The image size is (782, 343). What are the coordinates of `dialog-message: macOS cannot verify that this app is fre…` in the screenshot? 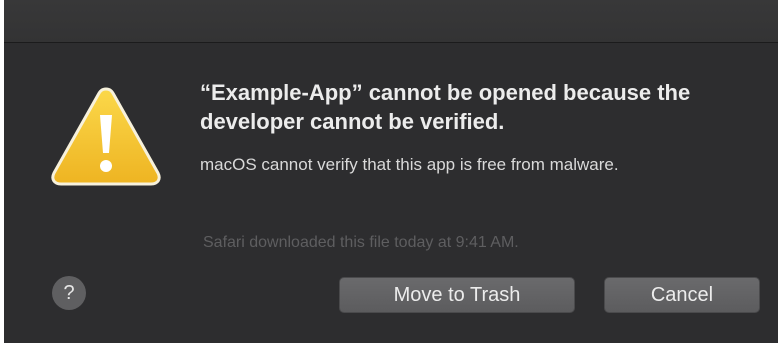 It's located at (409, 164).